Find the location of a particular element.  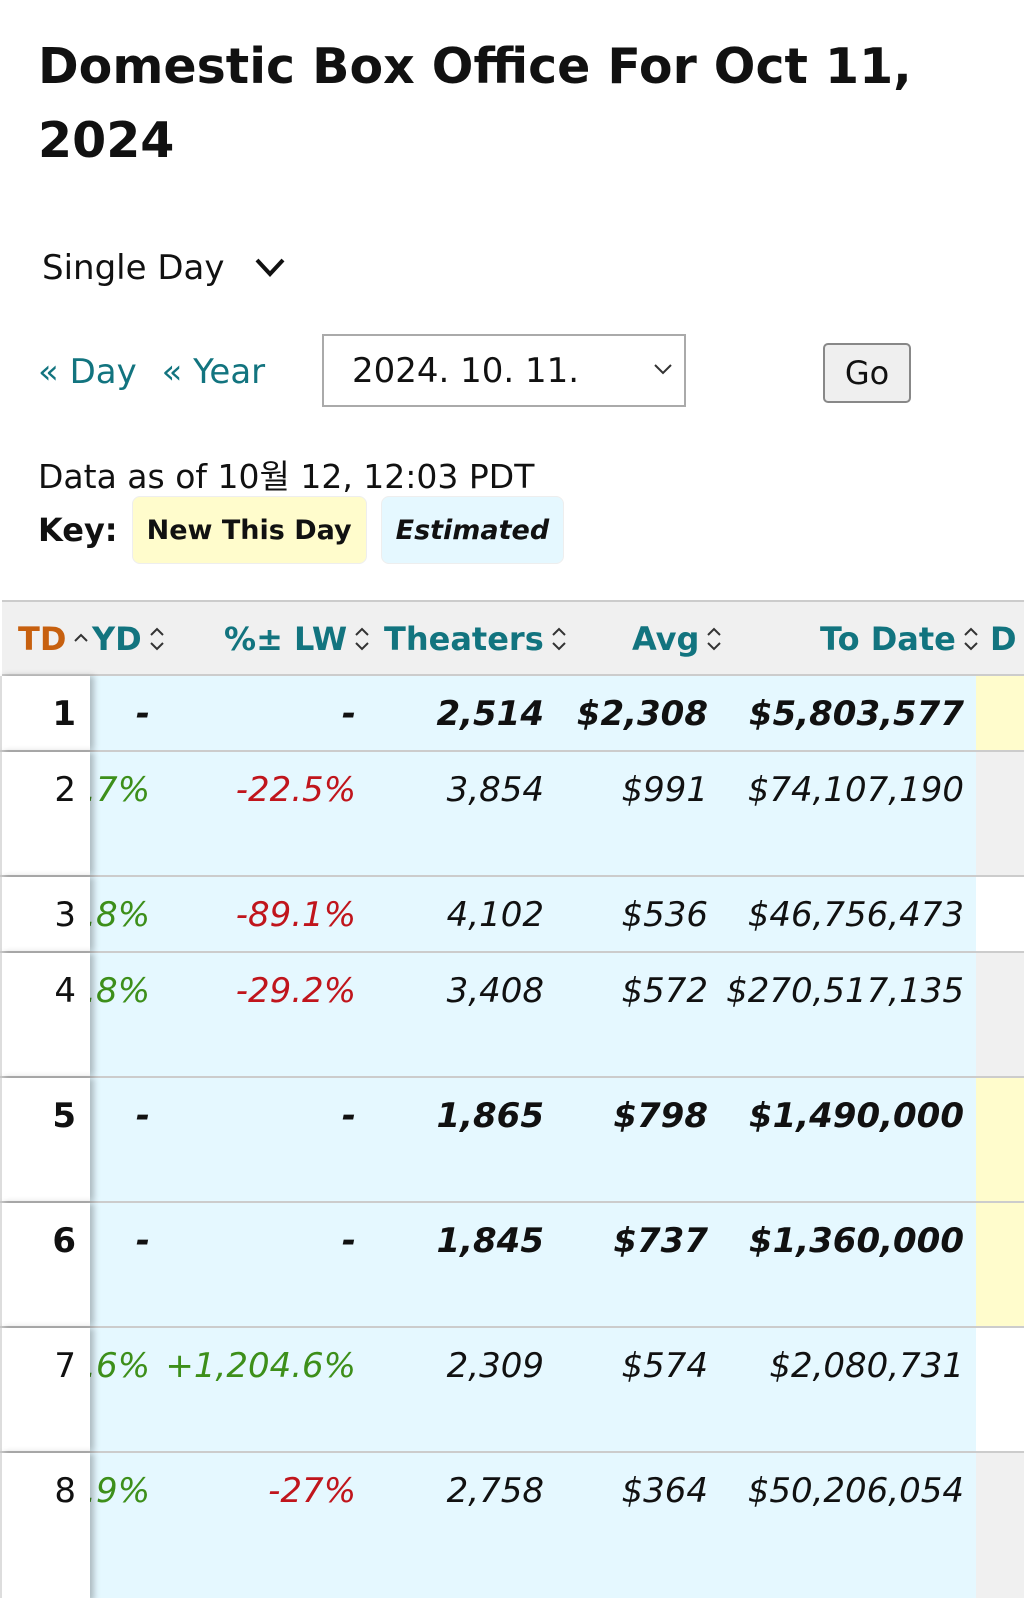

table-row: - - 1,845 $737 $1,360,000 6 is located at coordinates (512, 1265).